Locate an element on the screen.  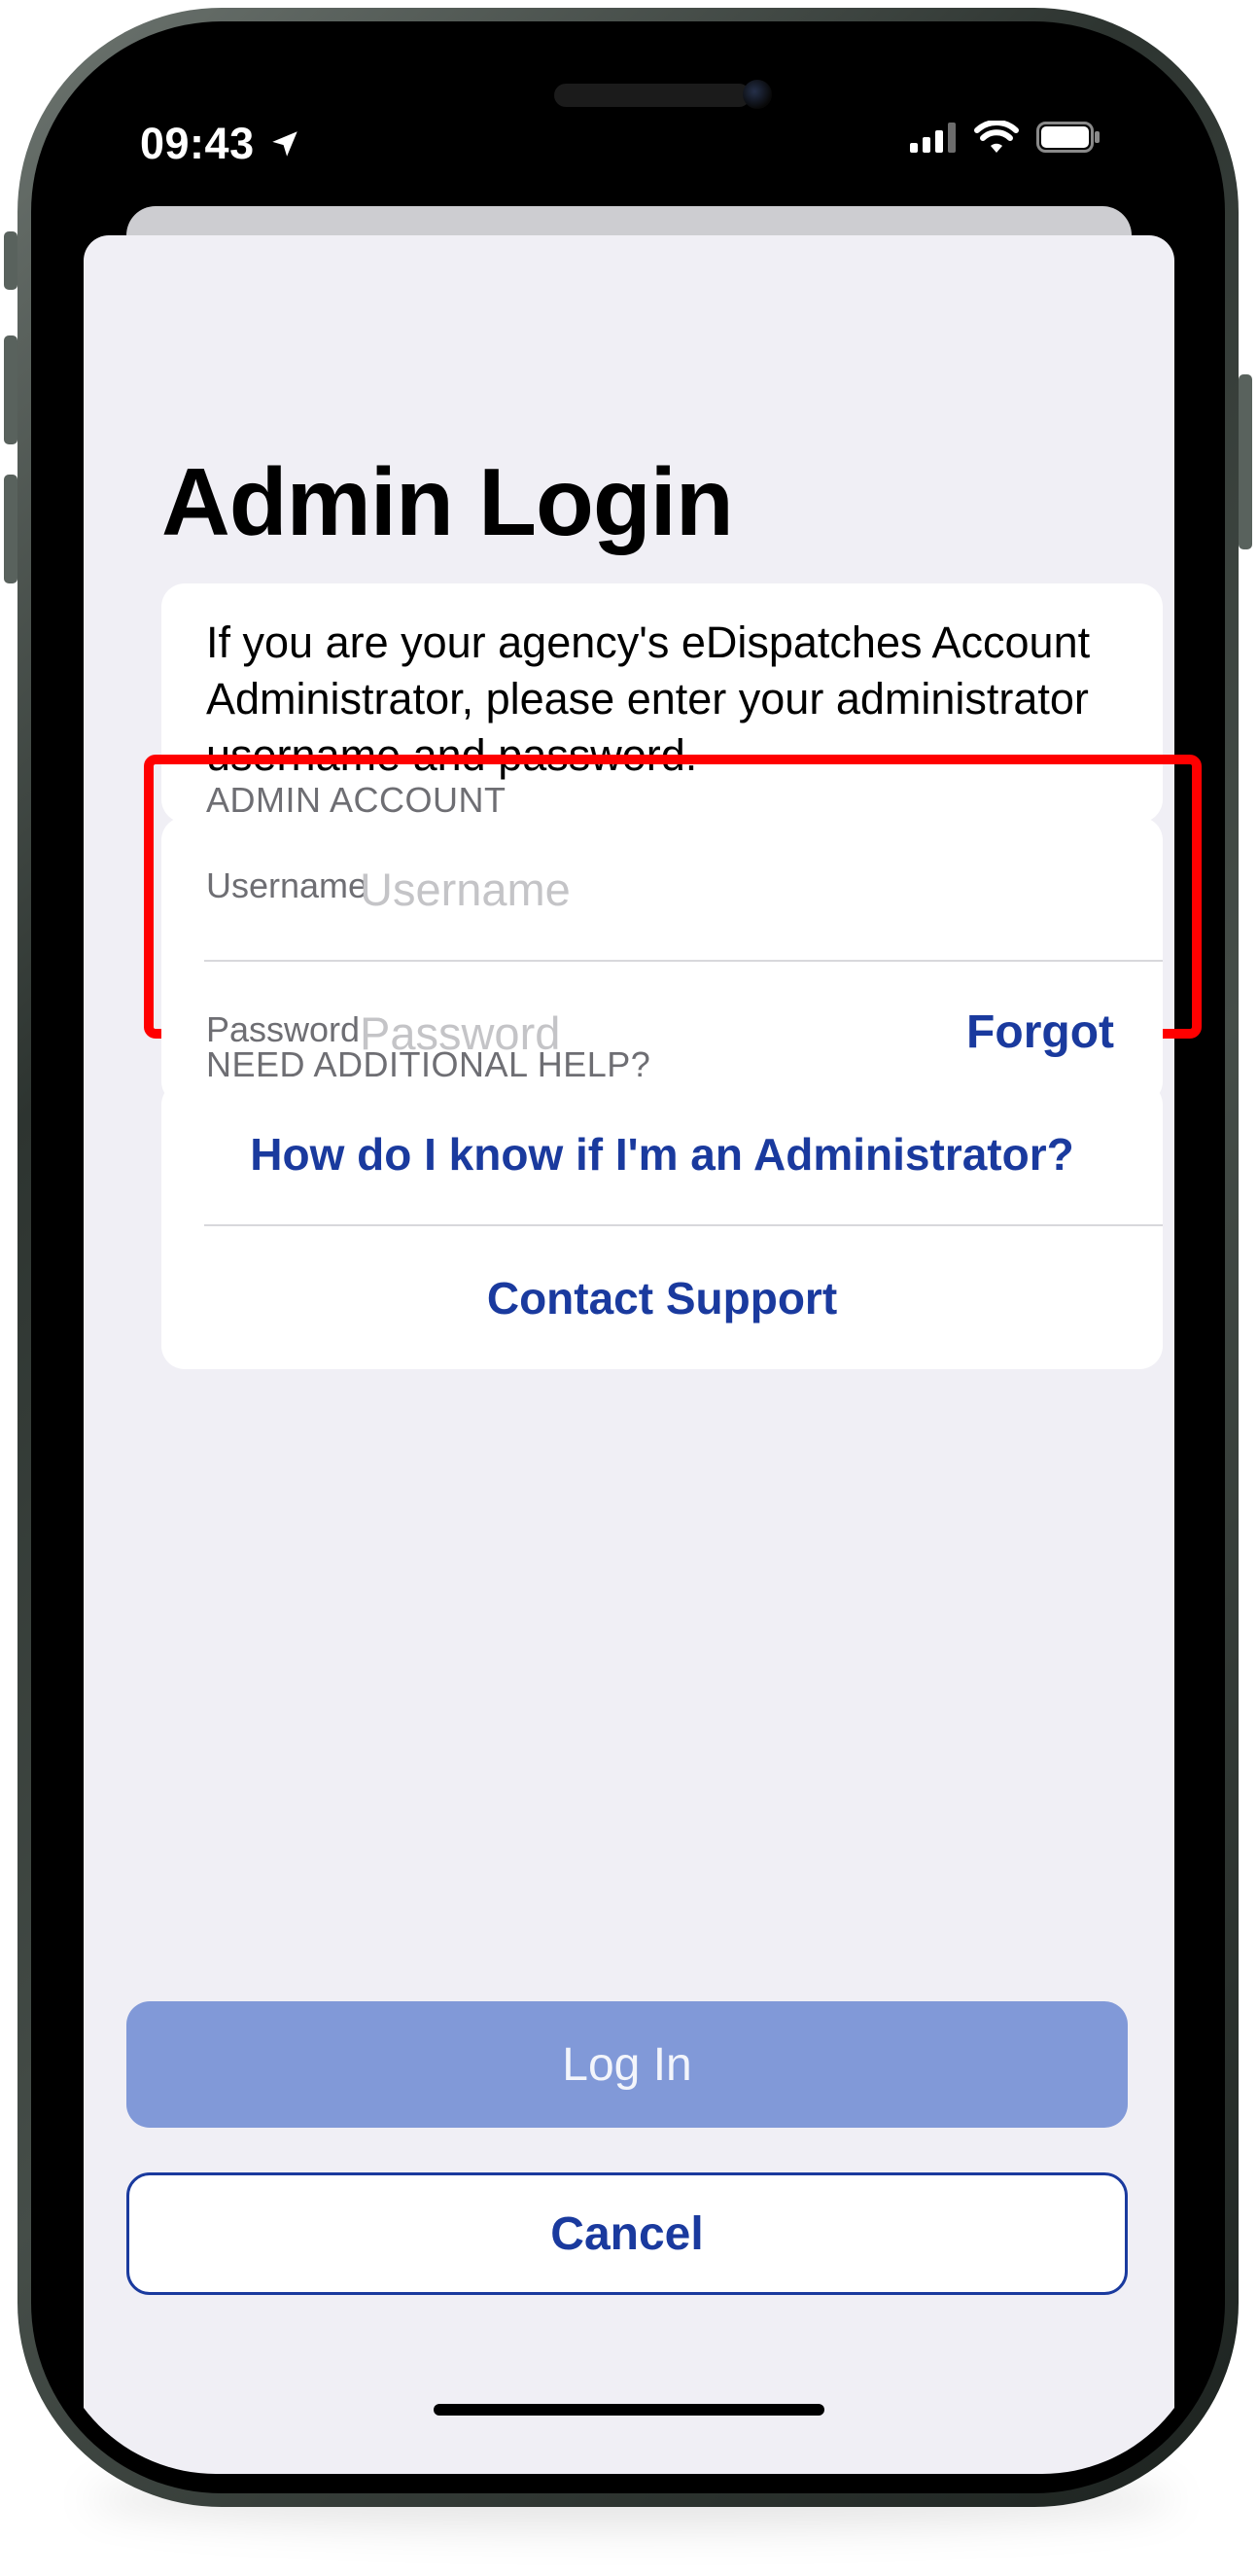
clock-text: 09:43 is located at coordinates (197, 143).